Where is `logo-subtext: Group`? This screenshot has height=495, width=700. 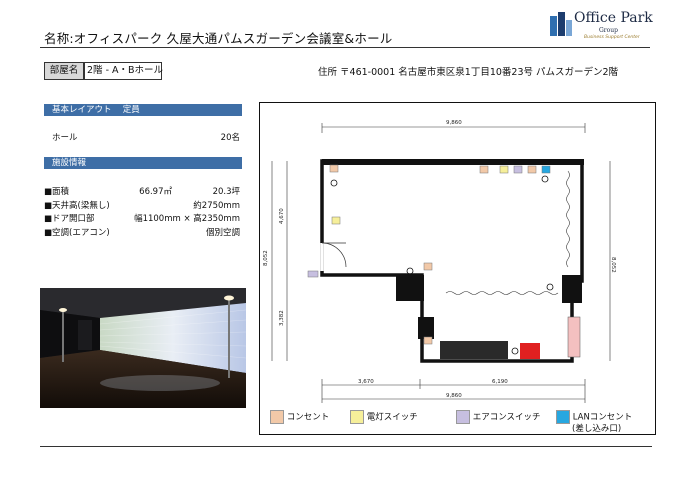 logo-subtext: Group is located at coordinates (608, 30).